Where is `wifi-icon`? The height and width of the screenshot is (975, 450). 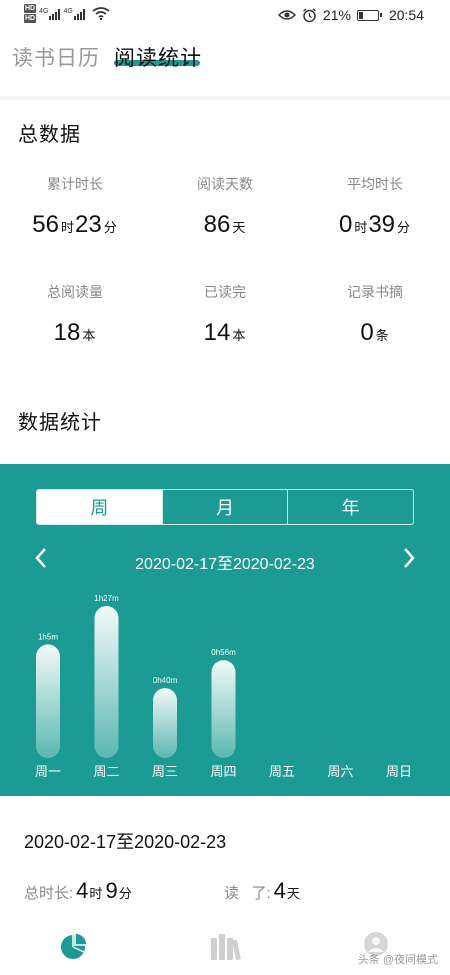
wifi-icon is located at coordinates (101, 13).